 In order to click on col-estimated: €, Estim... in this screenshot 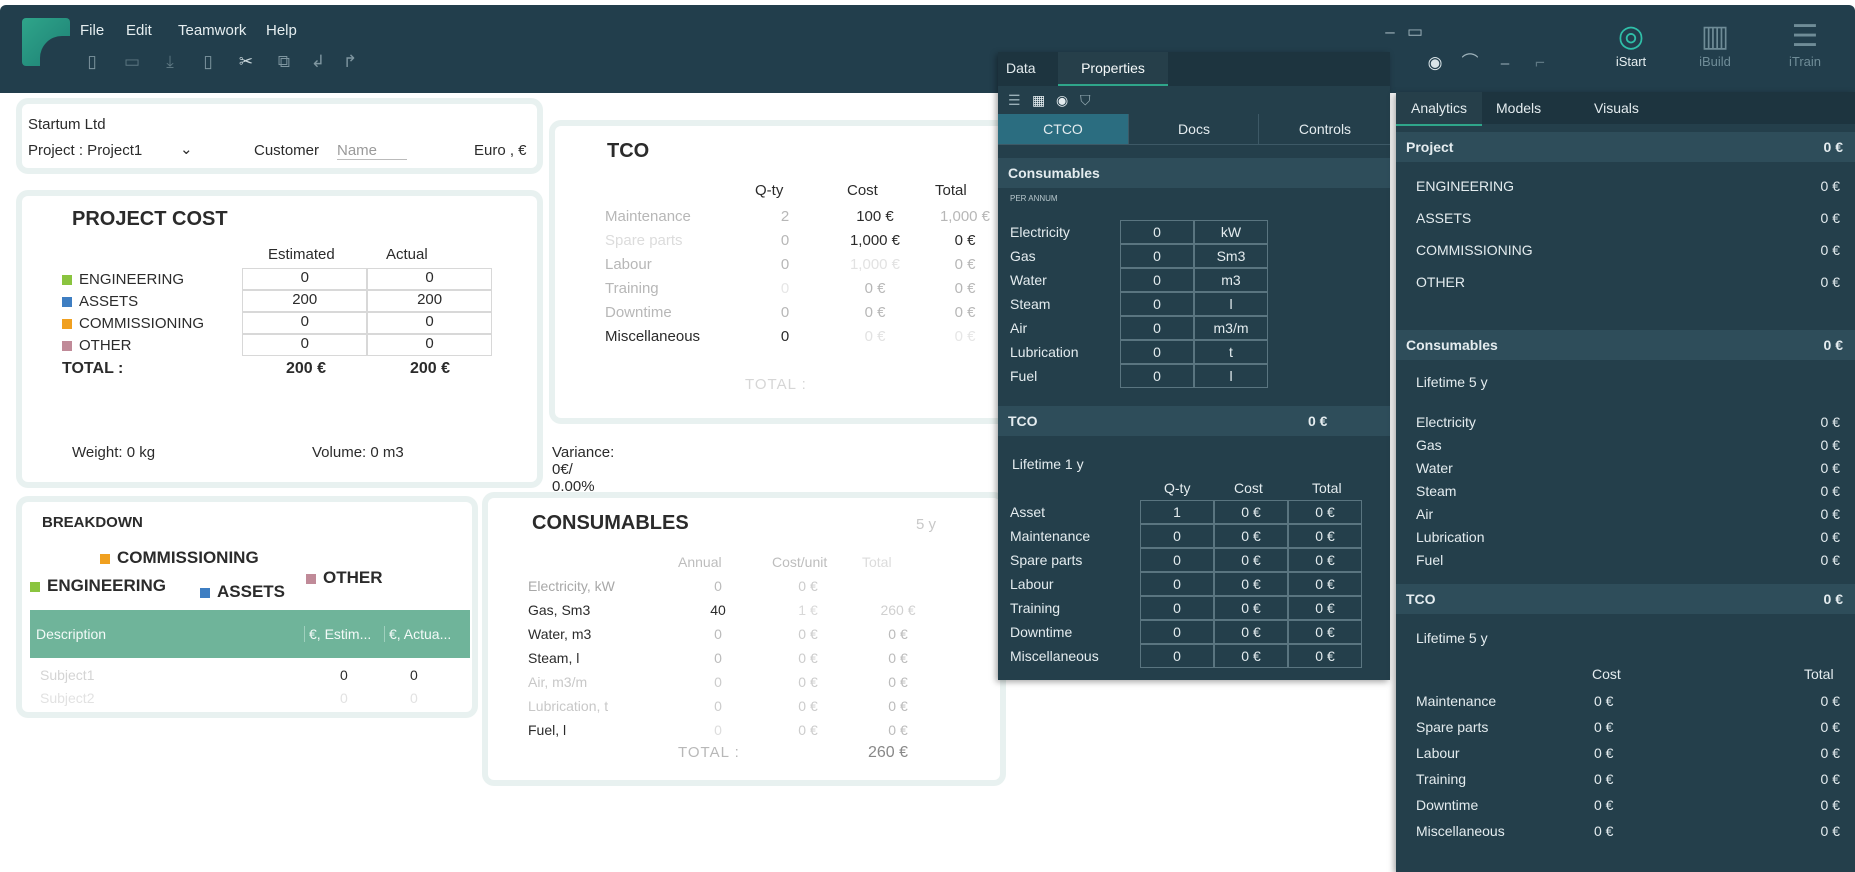, I will do `click(337, 634)`.